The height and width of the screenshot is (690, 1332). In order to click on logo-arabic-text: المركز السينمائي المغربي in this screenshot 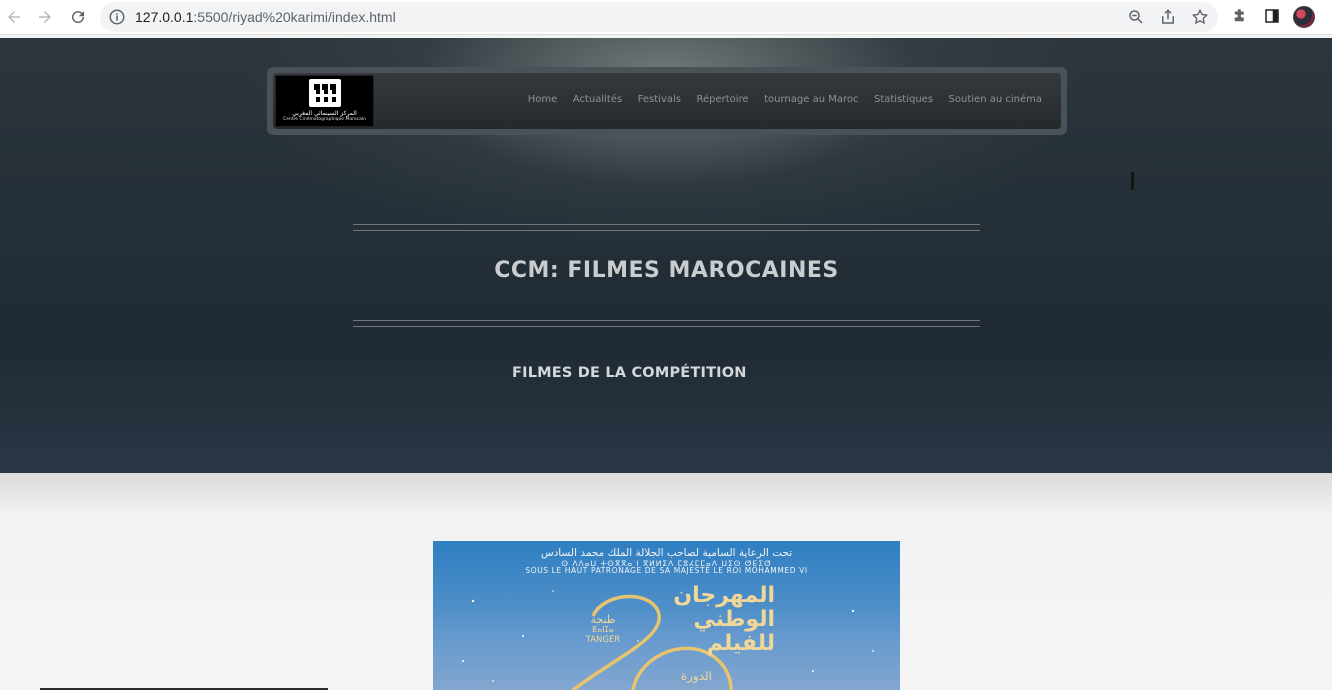, I will do `click(324, 113)`.